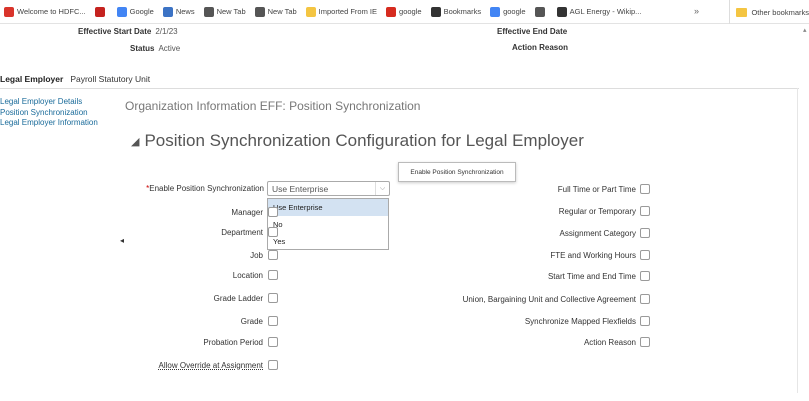 This screenshot has height=401, width=809. What do you see at coordinates (328, 241) in the screenshot?
I see `dropdown-option: Yes` at bounding box center [328, 241].